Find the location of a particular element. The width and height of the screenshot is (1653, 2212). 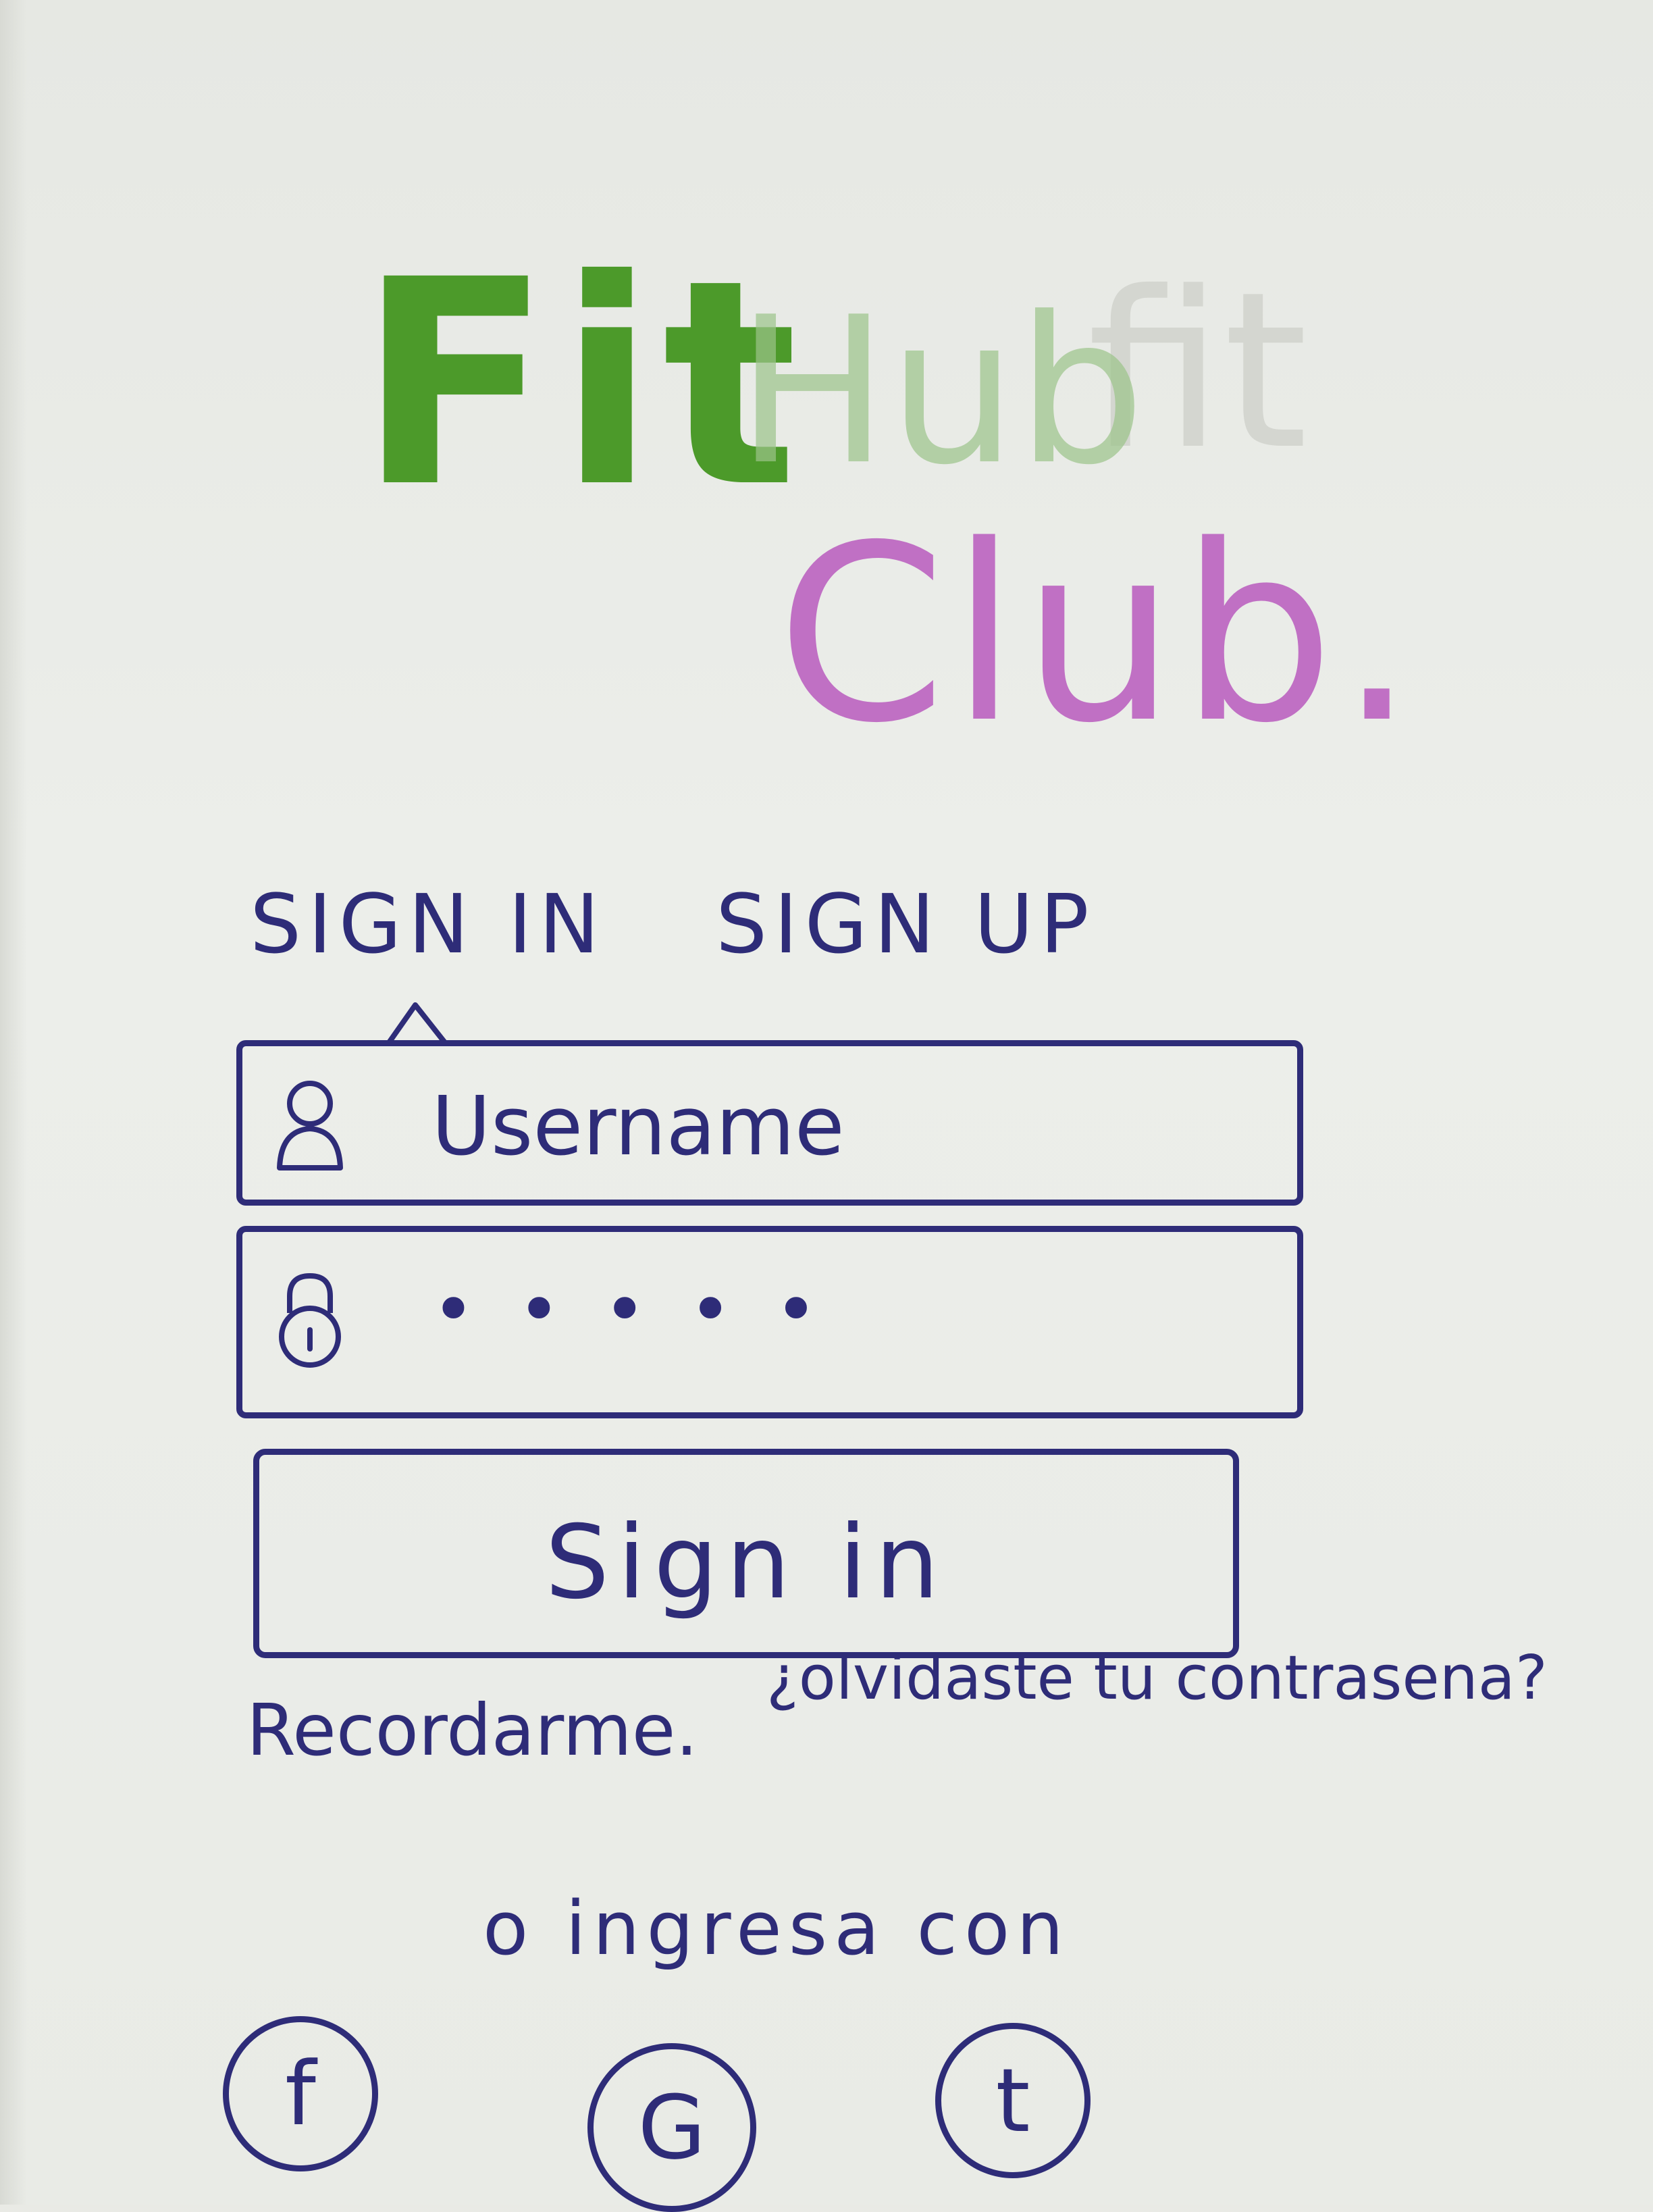

paper-edge is located at coordinates (14, 1102).